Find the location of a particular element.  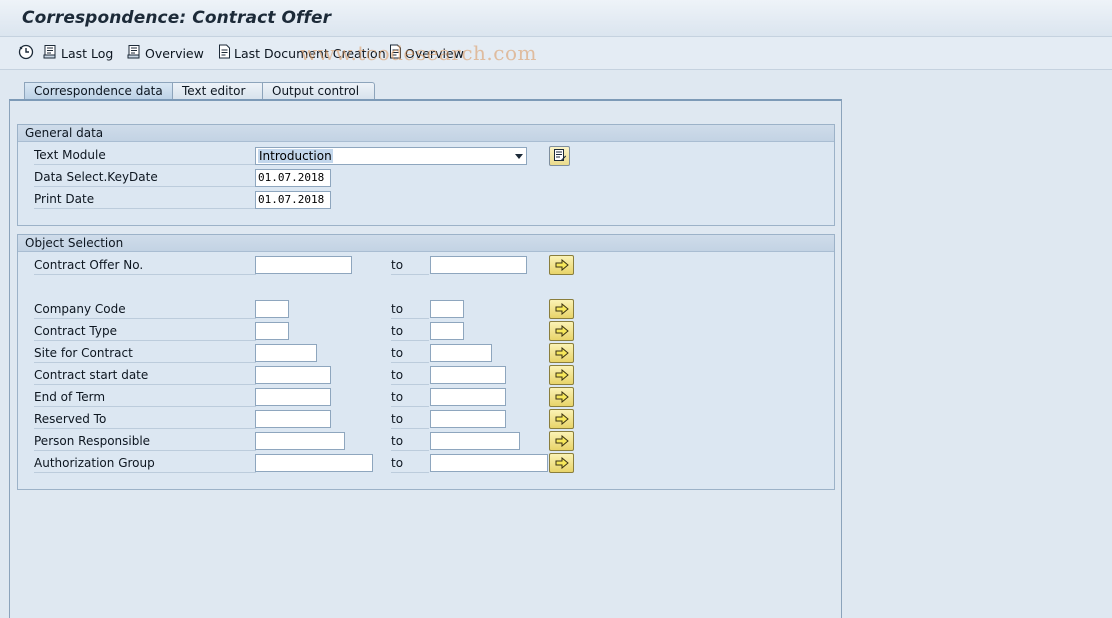

edit-document-icon is located at coordinates (560, 156).